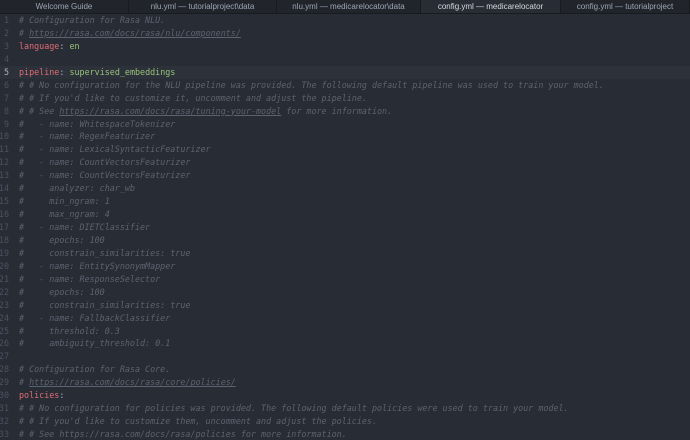 The height and width of the screenshot is (440, 690). Describe the element at coordinates (87, 136) in the screenshot. I see `code-token: # - name: RegexFeaturizer` at that location.